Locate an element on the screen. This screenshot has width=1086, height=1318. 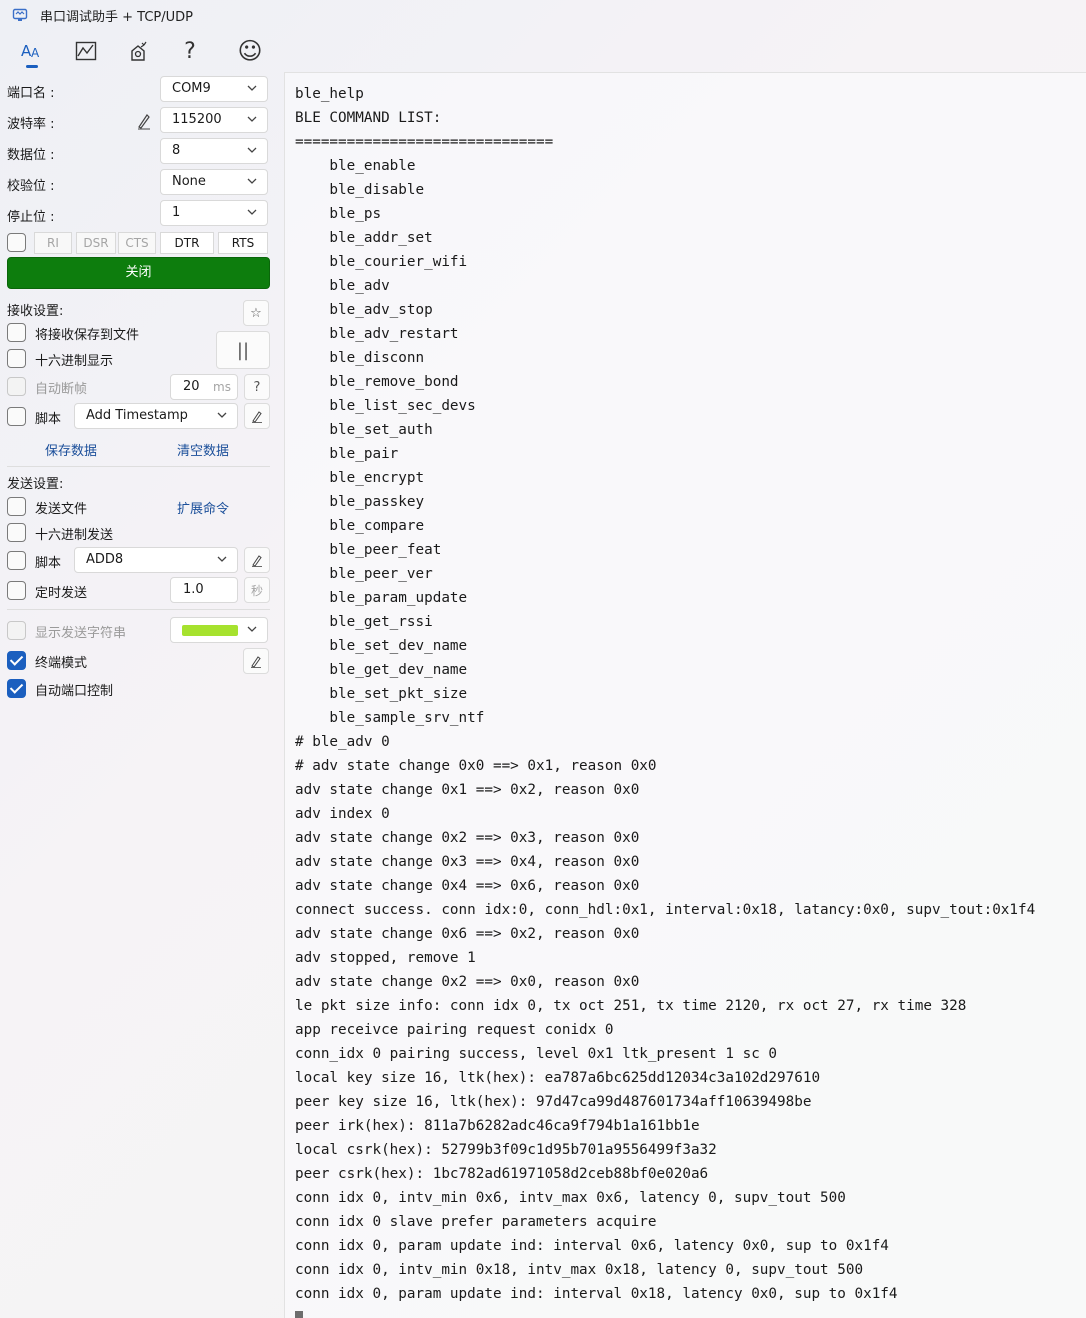
receive-script-label: 脚本 is located at coordinates (48, 419).